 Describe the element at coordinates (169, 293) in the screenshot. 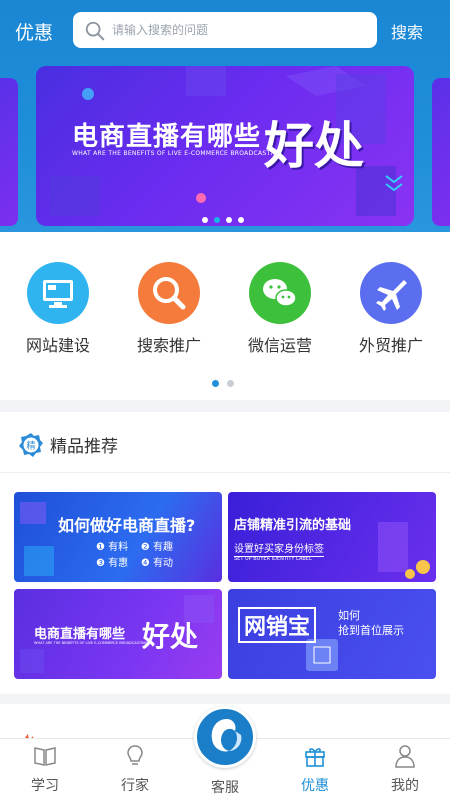

I see `magnifier-icon` at that location.